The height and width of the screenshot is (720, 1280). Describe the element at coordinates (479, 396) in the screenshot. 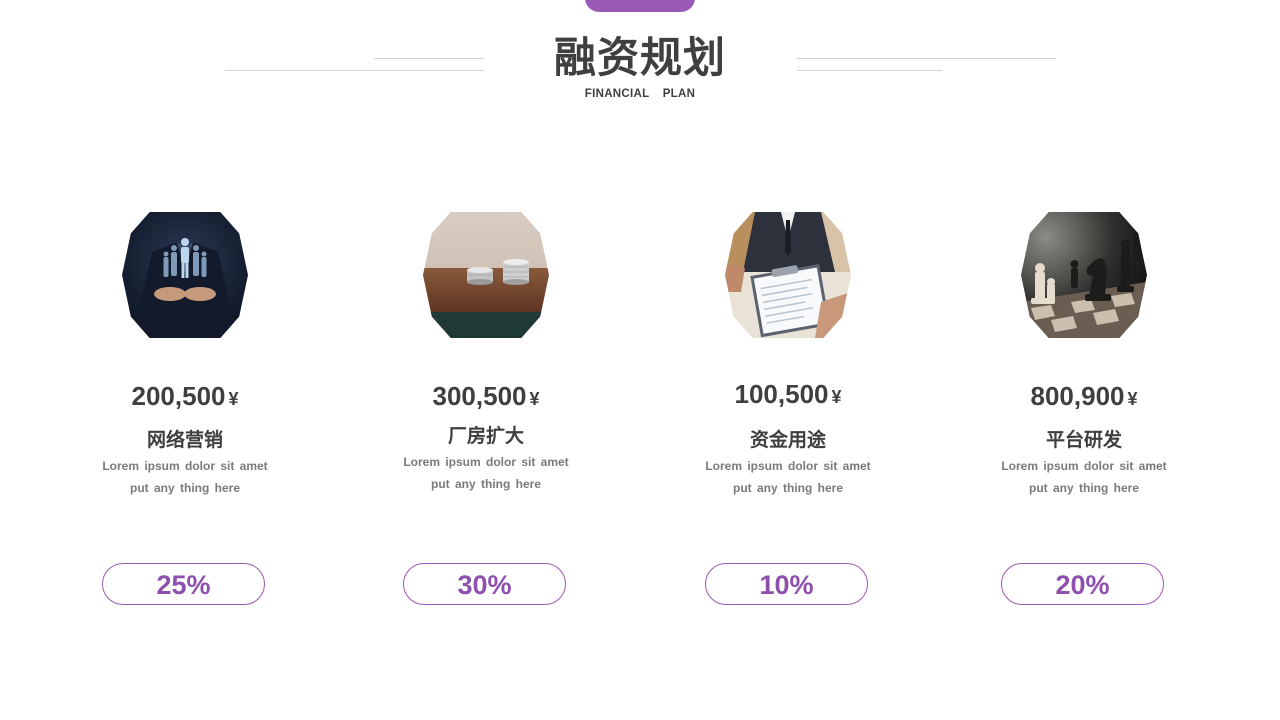

I see `amount-value: 300,500` at that location.